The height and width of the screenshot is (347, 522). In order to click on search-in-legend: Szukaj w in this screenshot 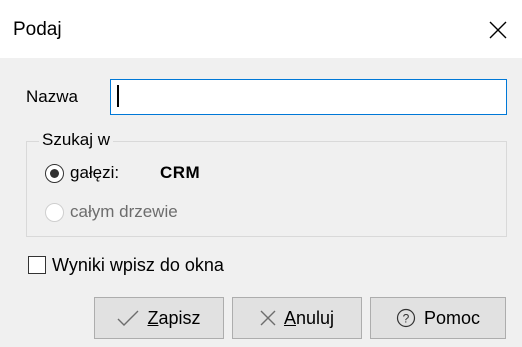, I will do `click(76, 140)`.